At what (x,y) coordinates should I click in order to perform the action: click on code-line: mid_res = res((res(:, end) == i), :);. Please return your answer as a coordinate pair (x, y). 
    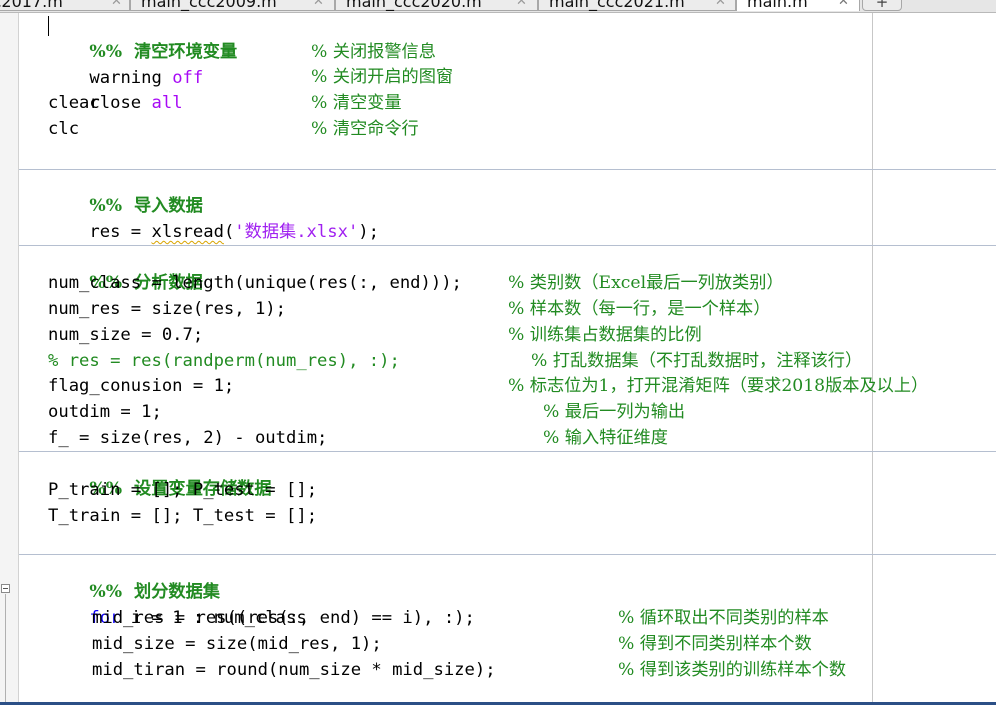
    Looking at the image, I should click on (283, 618).